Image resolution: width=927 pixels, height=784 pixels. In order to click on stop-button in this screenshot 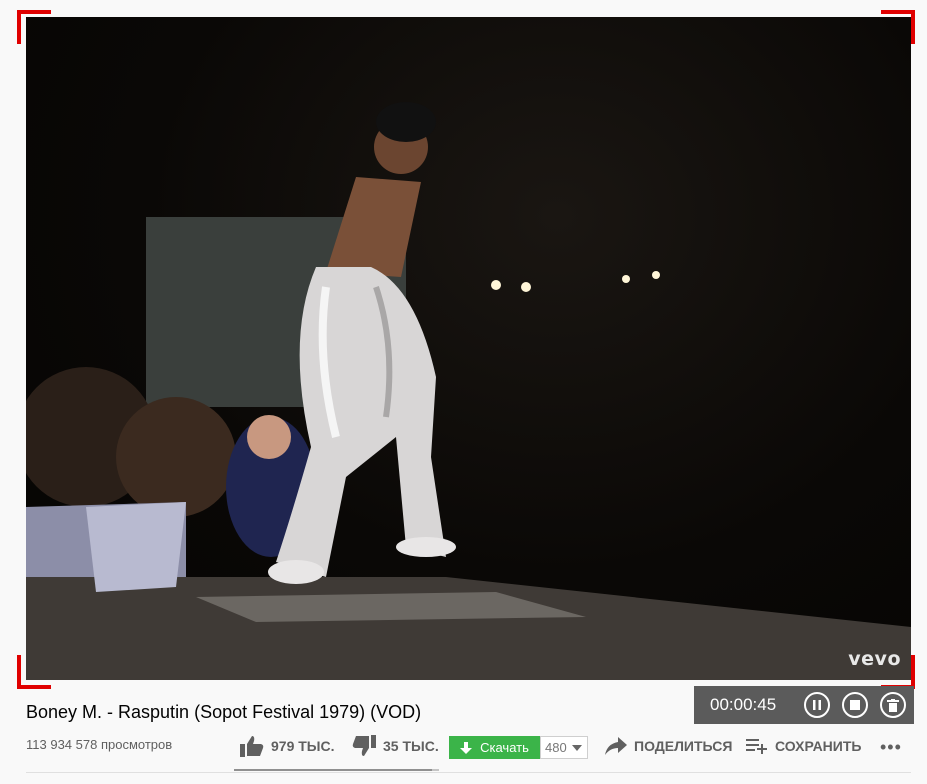, I will do `click(855, 705)`.